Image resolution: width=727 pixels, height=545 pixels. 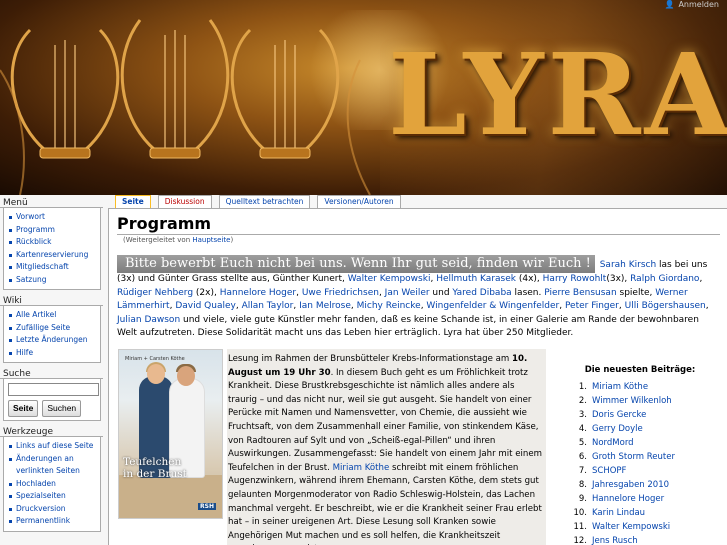 What do you see at coordinates (62, 408) in the screenshot?
I see `search-button: Suchen` at bounding box center [62, 408].